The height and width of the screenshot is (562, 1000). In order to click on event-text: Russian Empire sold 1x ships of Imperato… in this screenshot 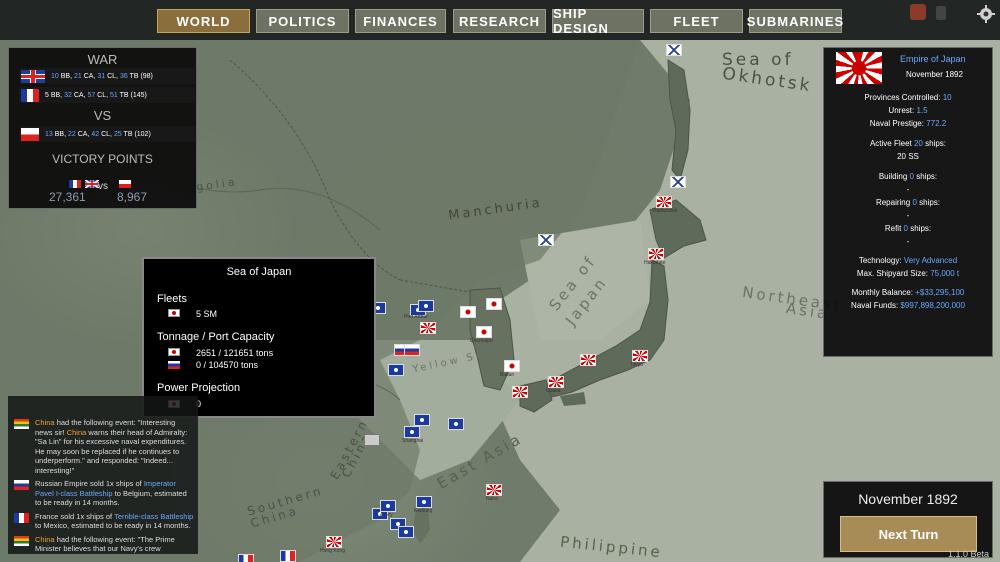, I will do `click(114, 493)`.